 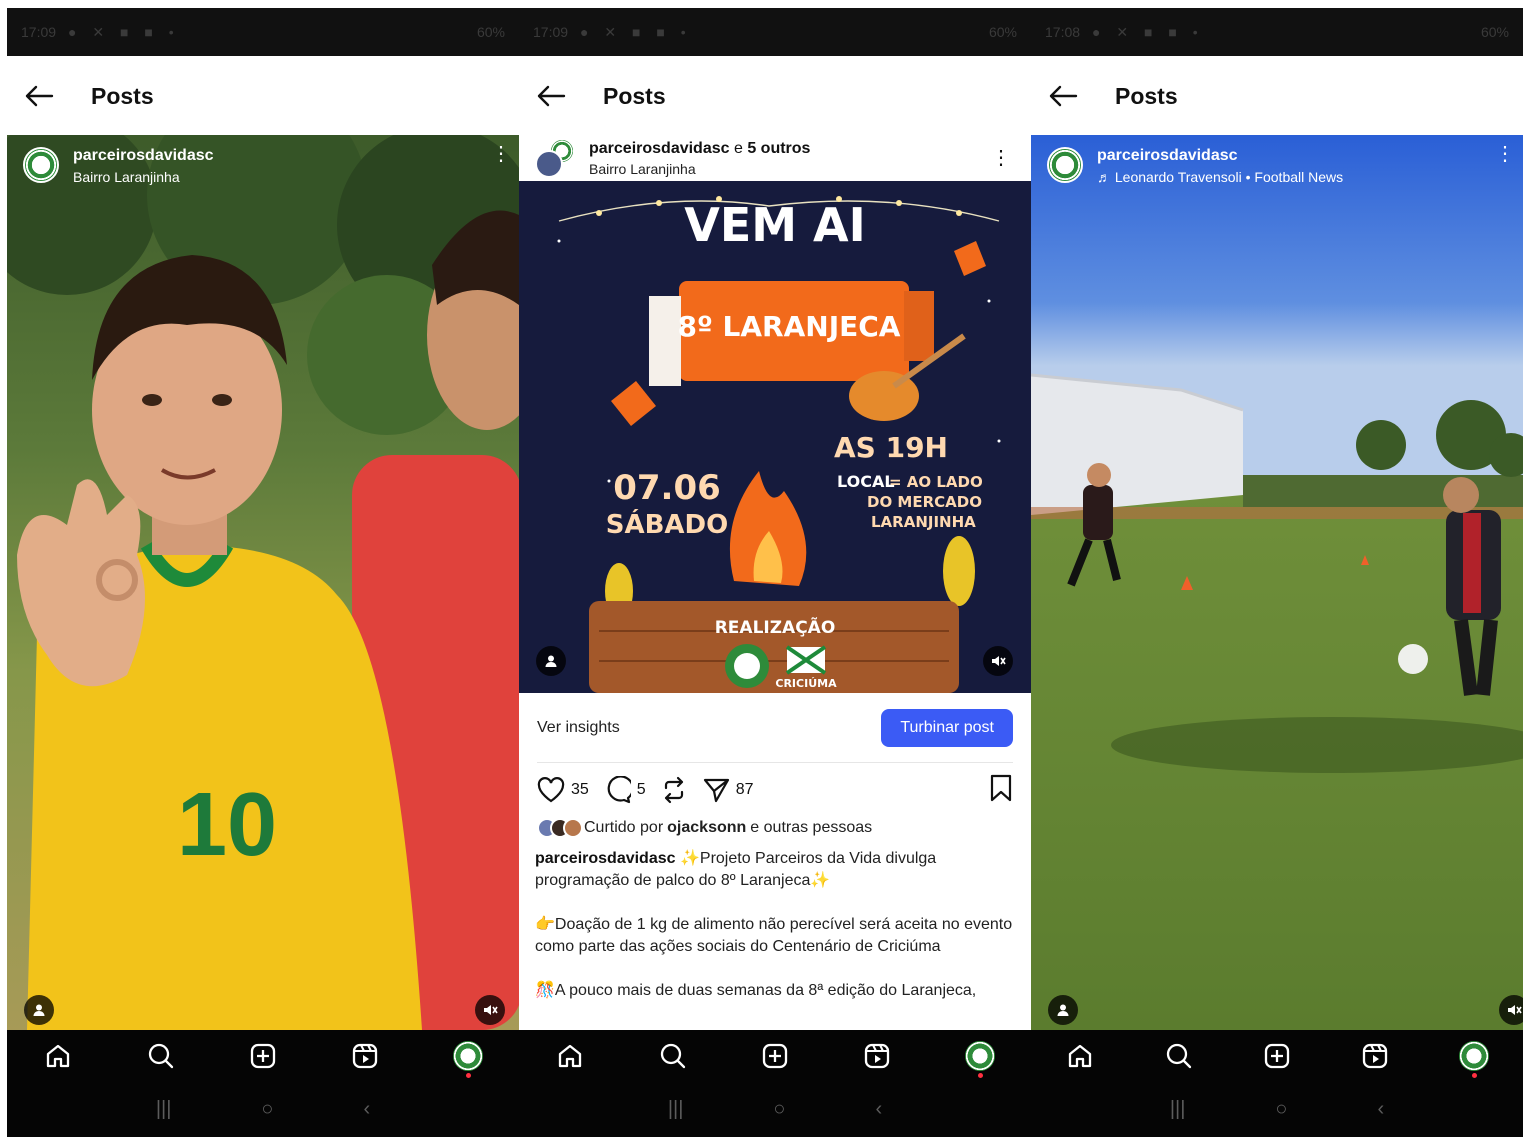 I want to click on like-count: 35, so click(x=580, y=789).